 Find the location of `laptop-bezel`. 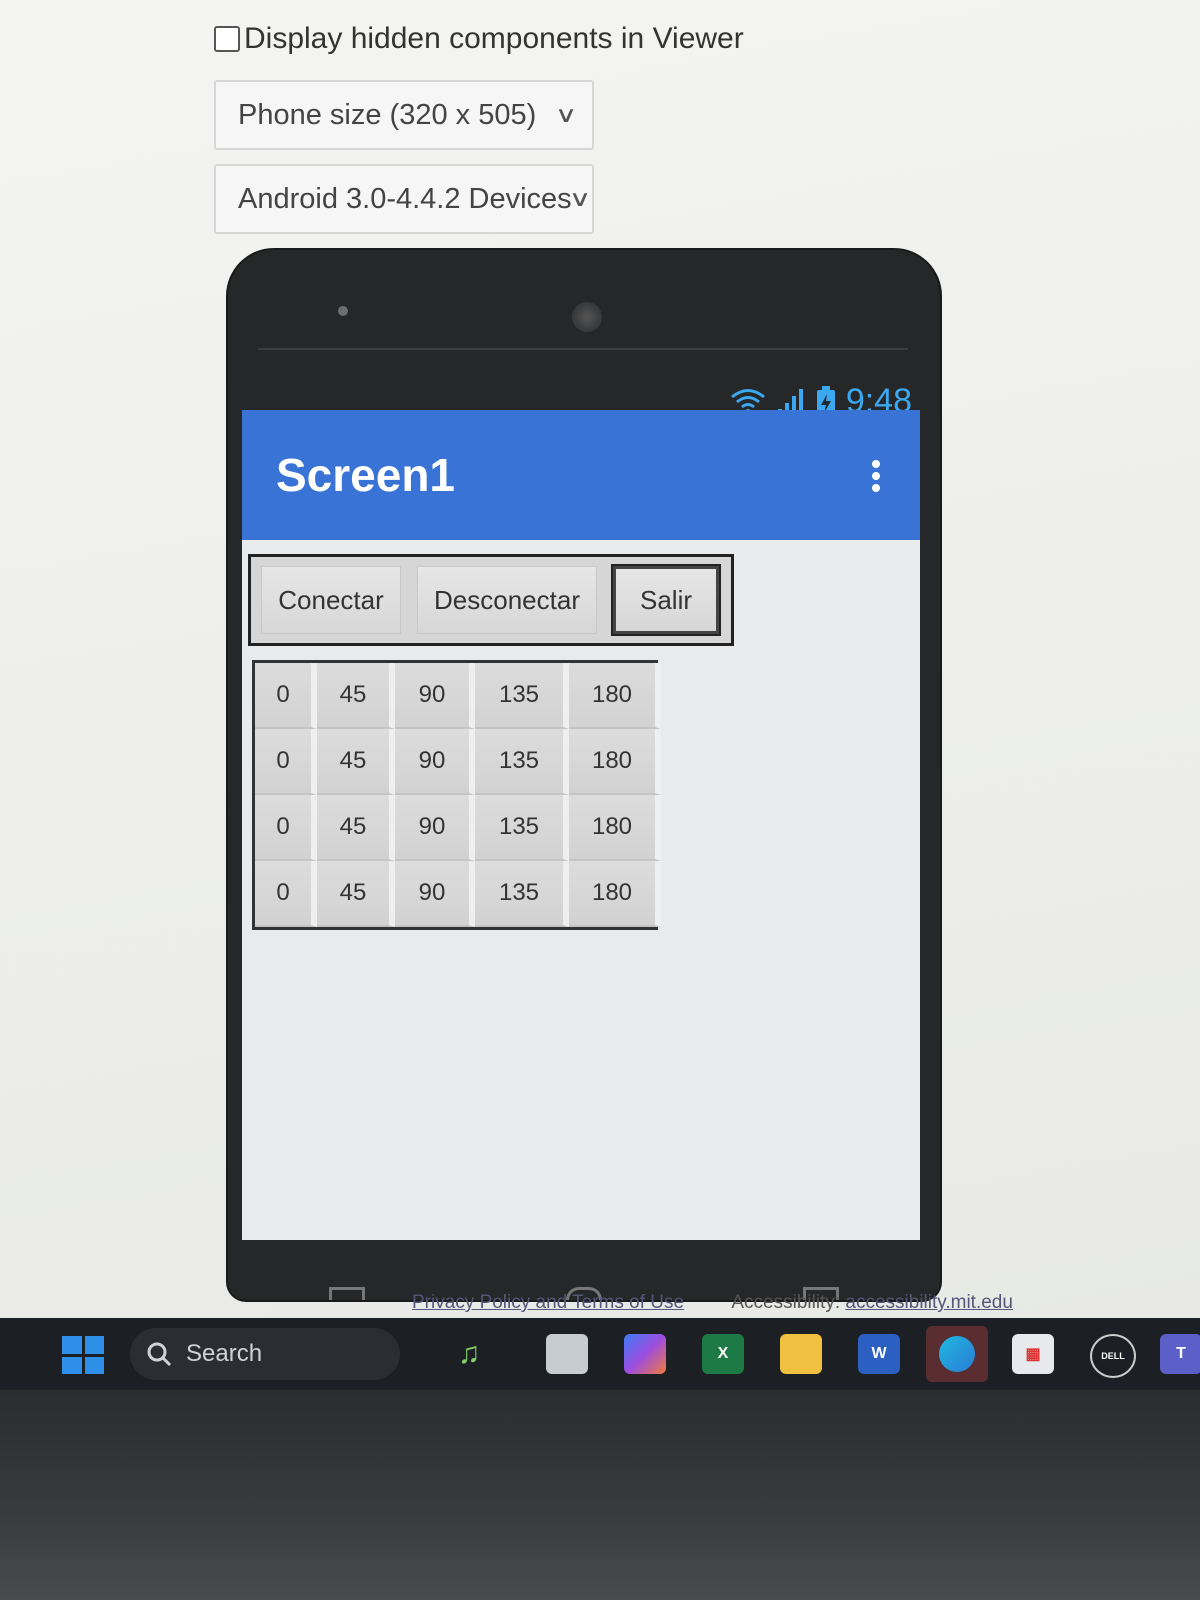

laptop-bezel is located at coordinates (600, 1495).